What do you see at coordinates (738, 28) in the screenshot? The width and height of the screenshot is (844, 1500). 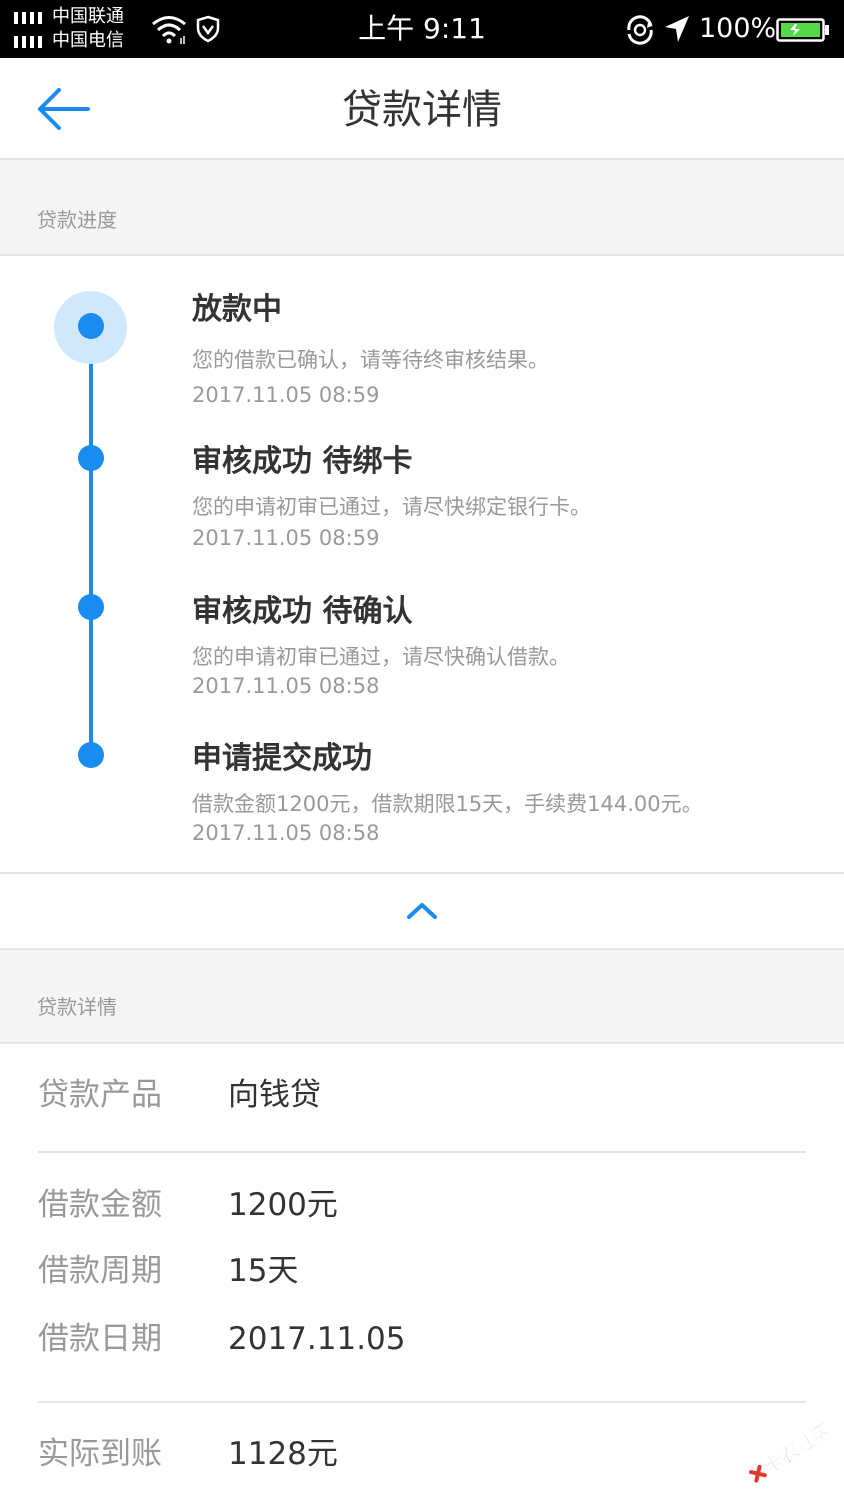 I see `battery-percentage: 100%` at bounding box center [738, 28].